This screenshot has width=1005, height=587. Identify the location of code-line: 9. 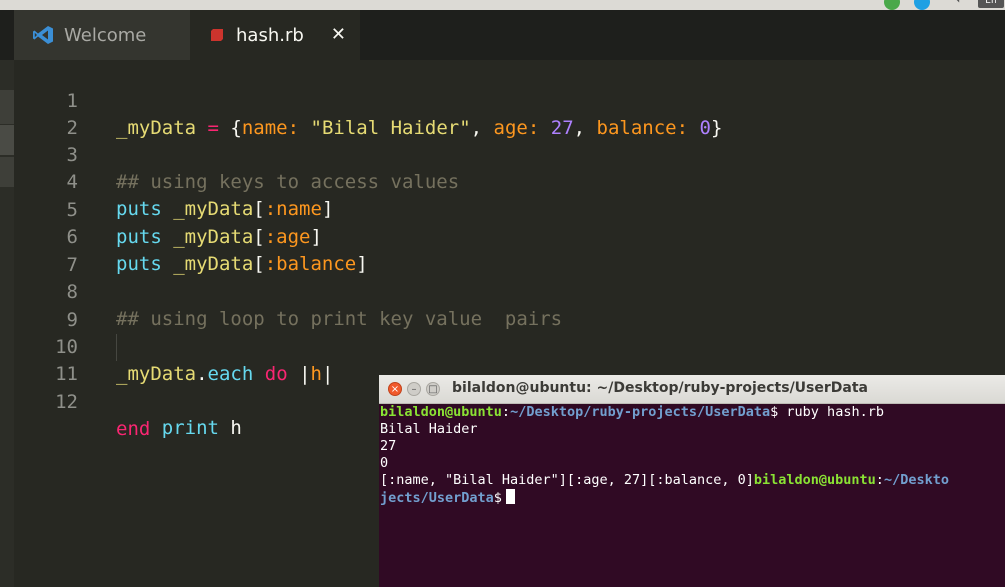
(502, 305).